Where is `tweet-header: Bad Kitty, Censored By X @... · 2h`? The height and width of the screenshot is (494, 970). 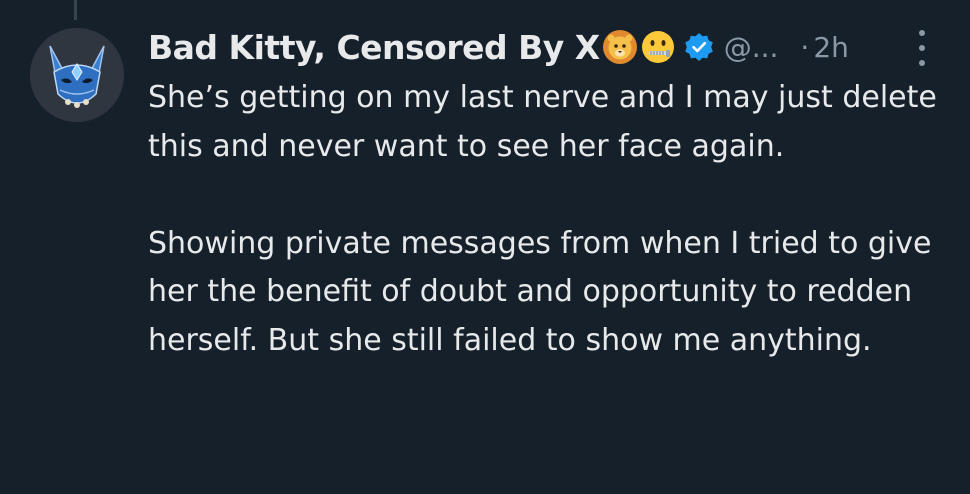 tweet-header: Bad Kitty, Censored By X @... · 2h is located at coordinates (498, 47).